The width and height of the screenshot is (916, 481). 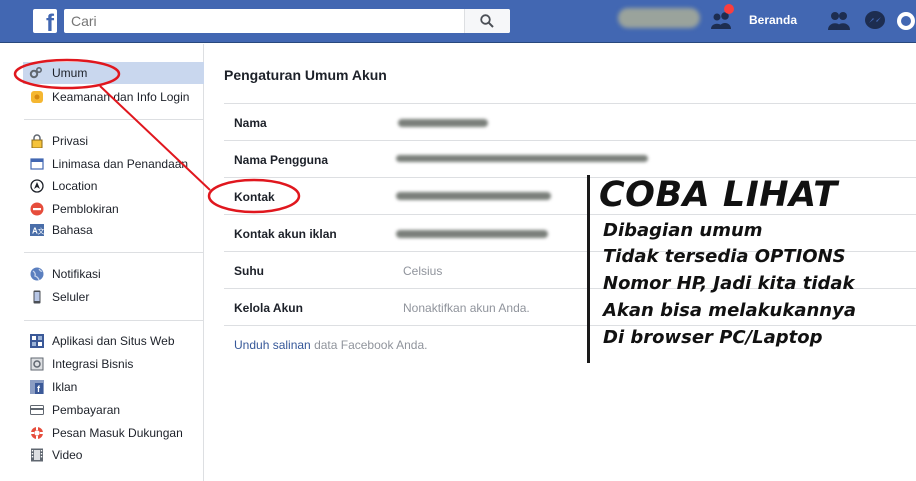 What do you see at coordinates (114, 274) in the screenshot?
I see `sidebar-item-notifications: Notifikasi` at bounding box center [114, 274].